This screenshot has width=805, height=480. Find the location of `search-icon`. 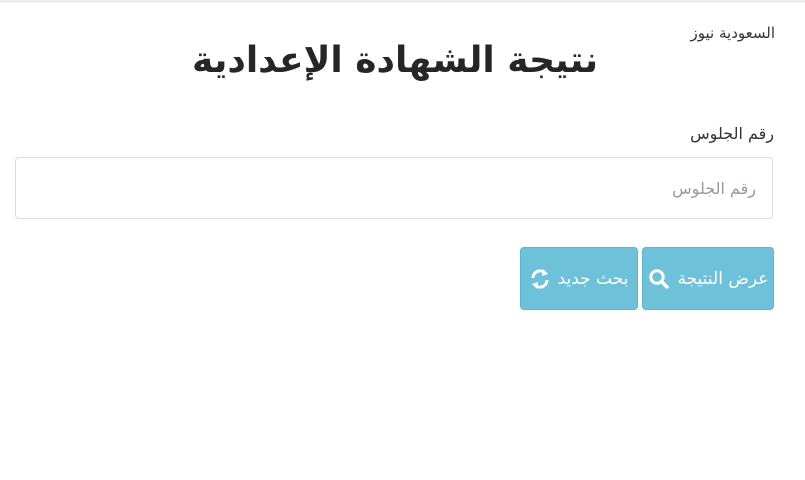

search-icon is located at coordinates (659, 279).